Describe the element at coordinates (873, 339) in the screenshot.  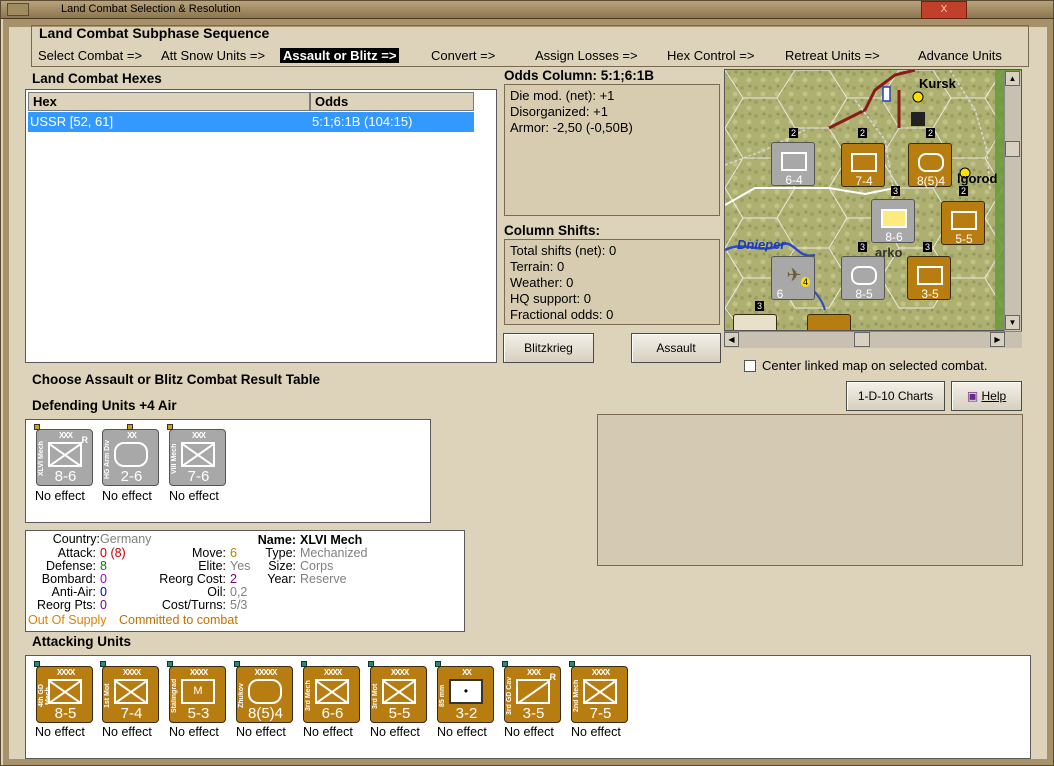
I see `map-horizontal-scrollbar: ◀ ▶` at that location.